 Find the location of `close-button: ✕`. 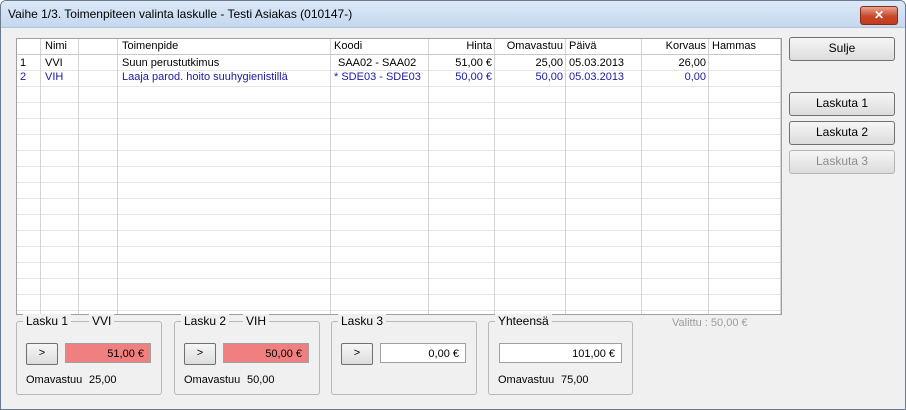

close-button: ✕ is located at coordinates (879, 15).